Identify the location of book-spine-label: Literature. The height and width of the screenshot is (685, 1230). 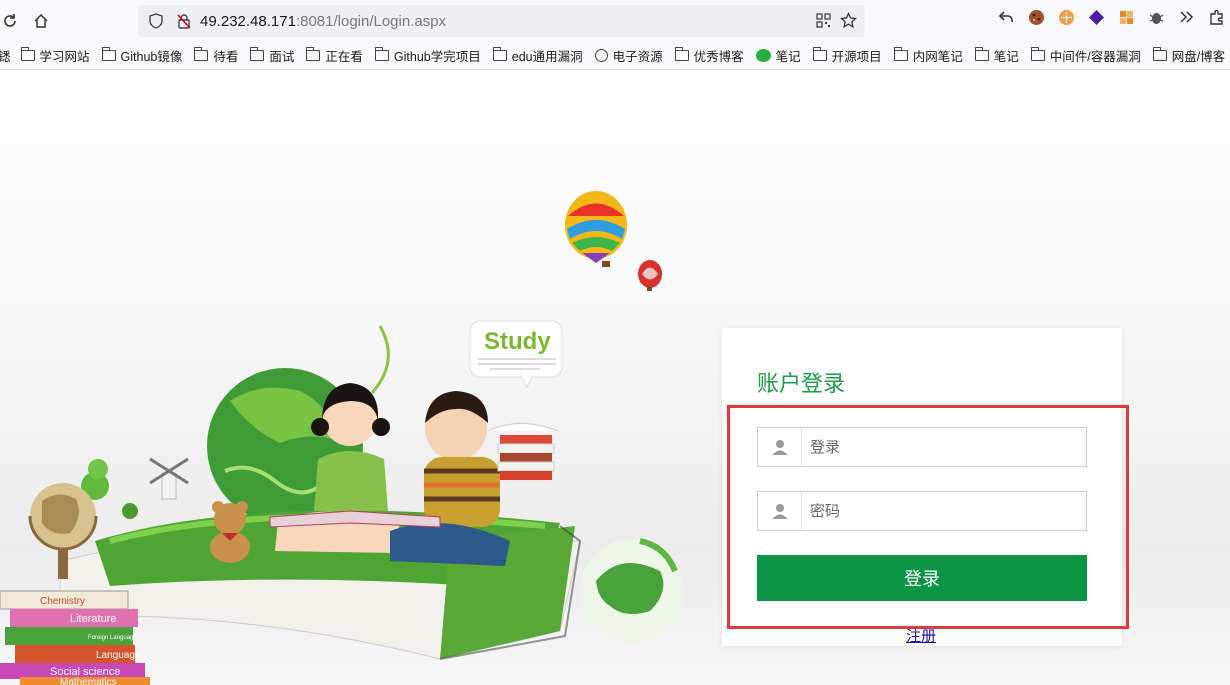
(93, 619).